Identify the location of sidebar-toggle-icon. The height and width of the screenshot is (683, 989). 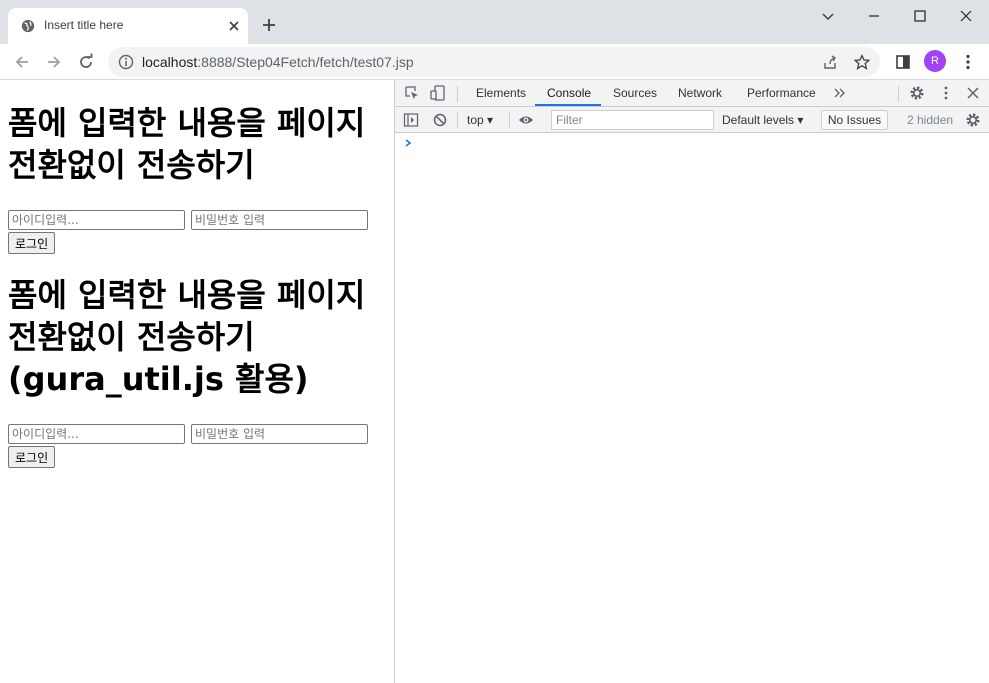
(411, 120).